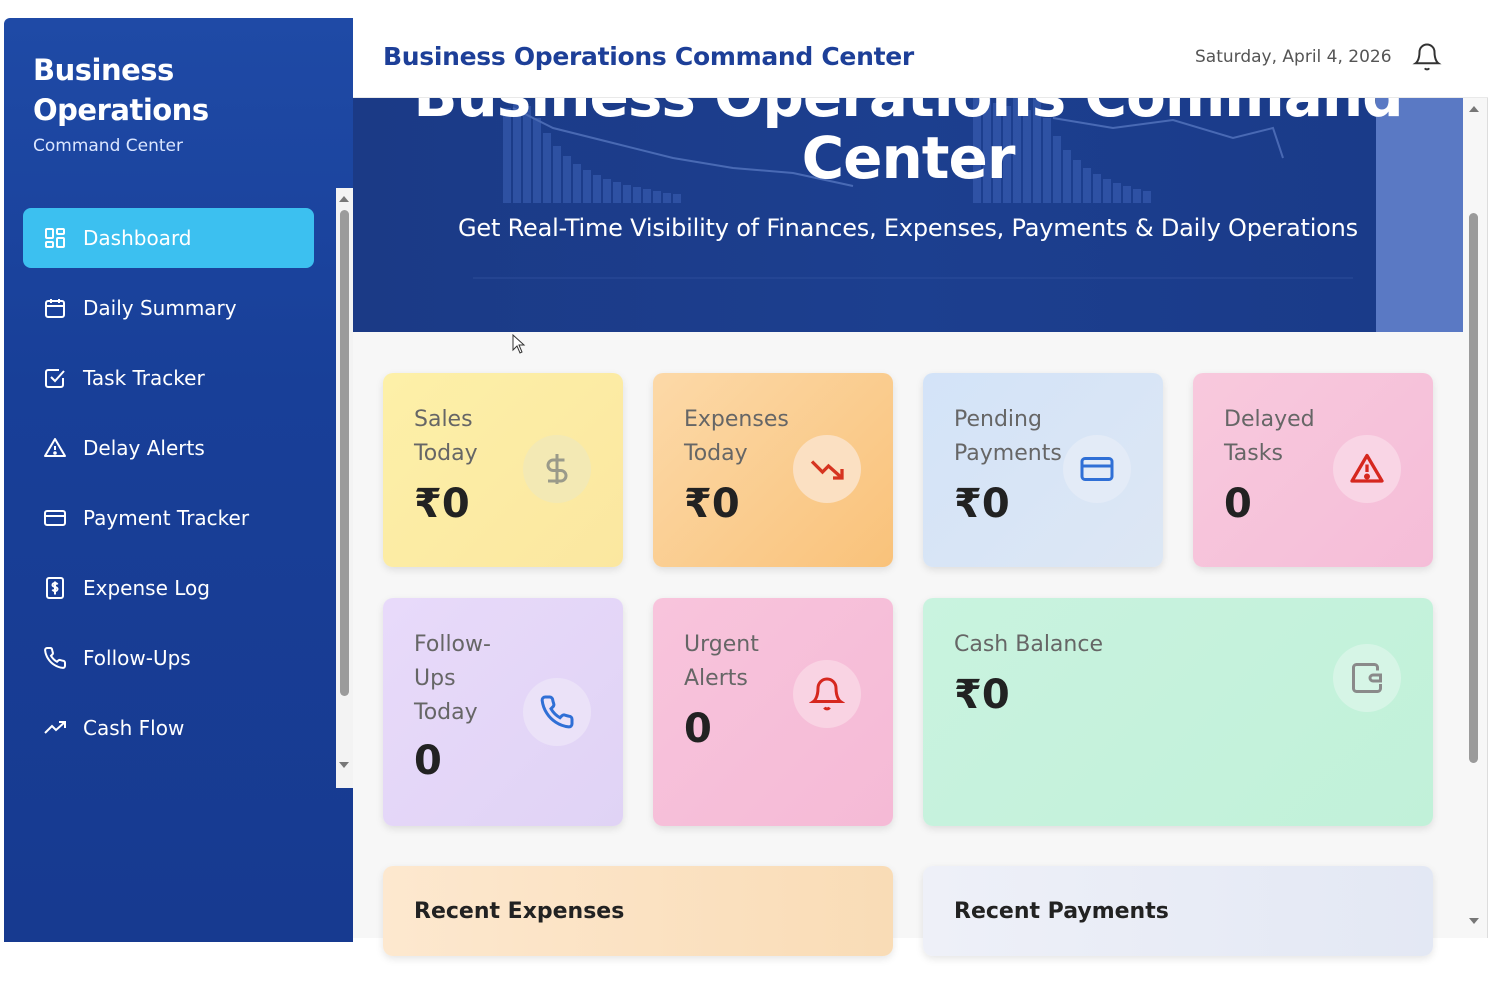 The width and height of the screenshot is (1500, 1000). What do you see at coordinates (648, 56) in the screenshot?
I see `page-title: Business Operations Command Center` at bounding box center [648, 56].